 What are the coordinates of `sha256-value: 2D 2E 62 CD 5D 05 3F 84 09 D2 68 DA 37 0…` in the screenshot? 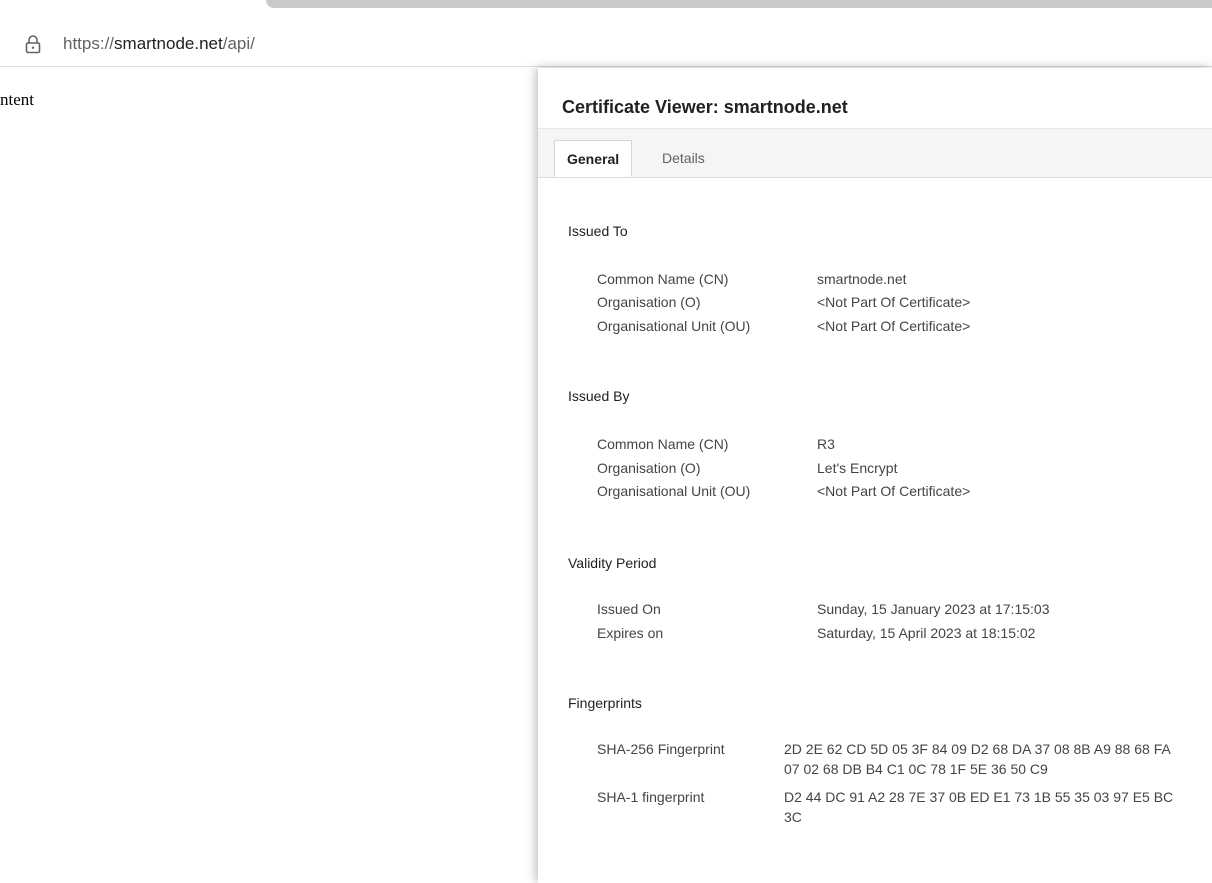 It's located at (977, 759).